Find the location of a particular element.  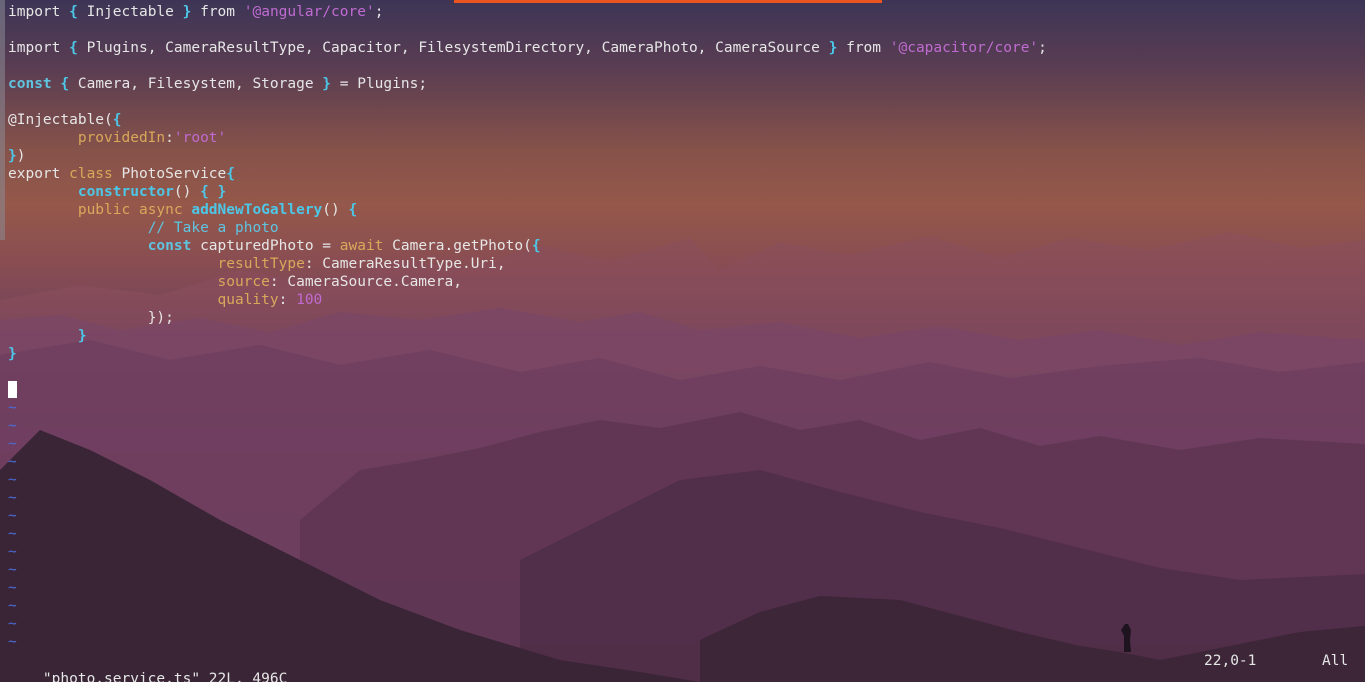

code-line-19: } is located at coordinates (82, 336).